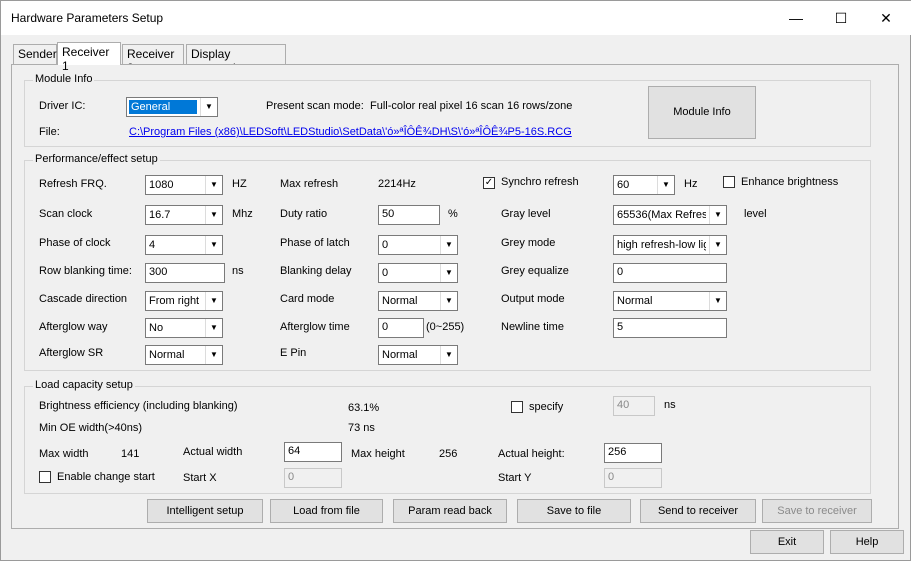 The image size is (911, 561). What do you see at coordinates (316, 271) in the screenshot?
I see `blanking-delay-label: Blanking delay` at bounding box center [316, 271].